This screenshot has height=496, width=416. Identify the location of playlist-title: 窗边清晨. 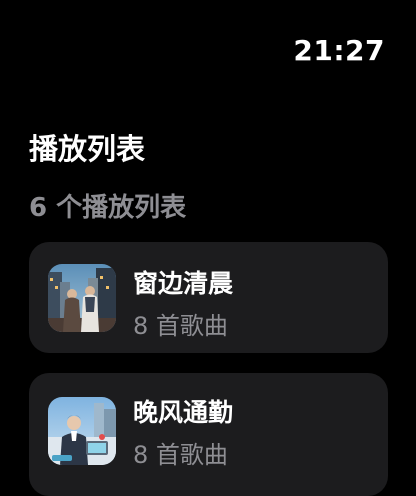
(183, 283).